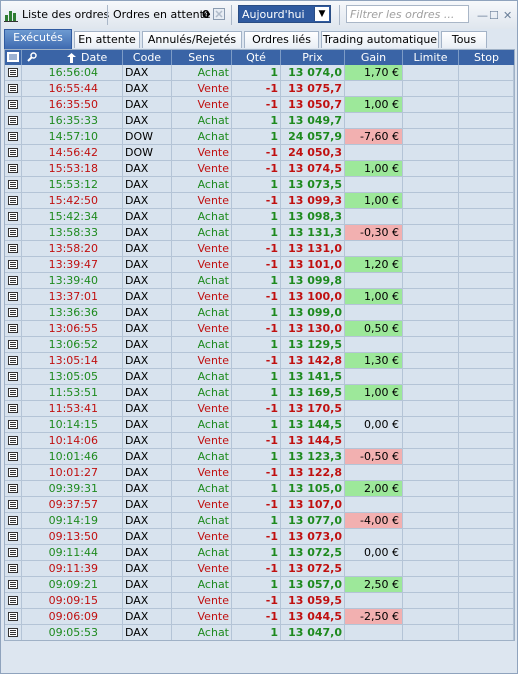 The image size is (518, 674). Describe the element at coordinates (259, 153) in the screenshot. I see `table-row: 14:56:42 DOW Vente -1 24 050,3` at that location.